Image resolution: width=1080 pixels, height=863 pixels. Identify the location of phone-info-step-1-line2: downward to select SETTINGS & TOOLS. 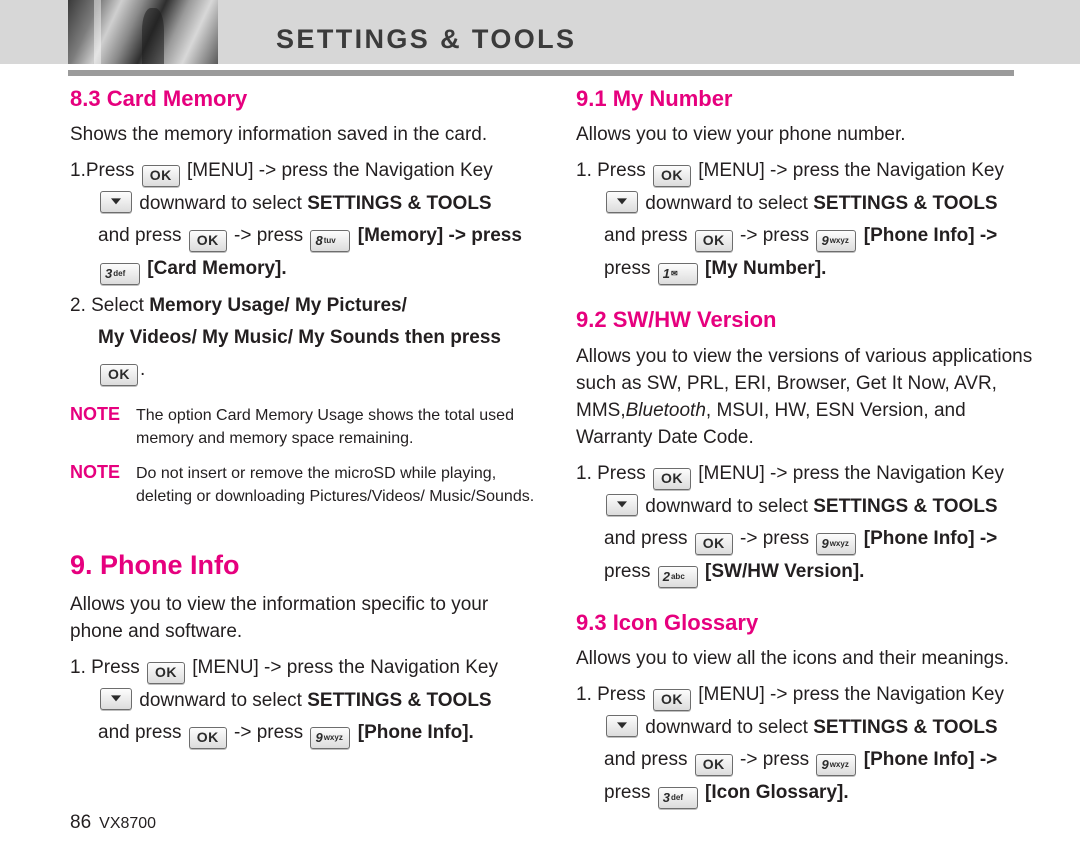
(305, 701).